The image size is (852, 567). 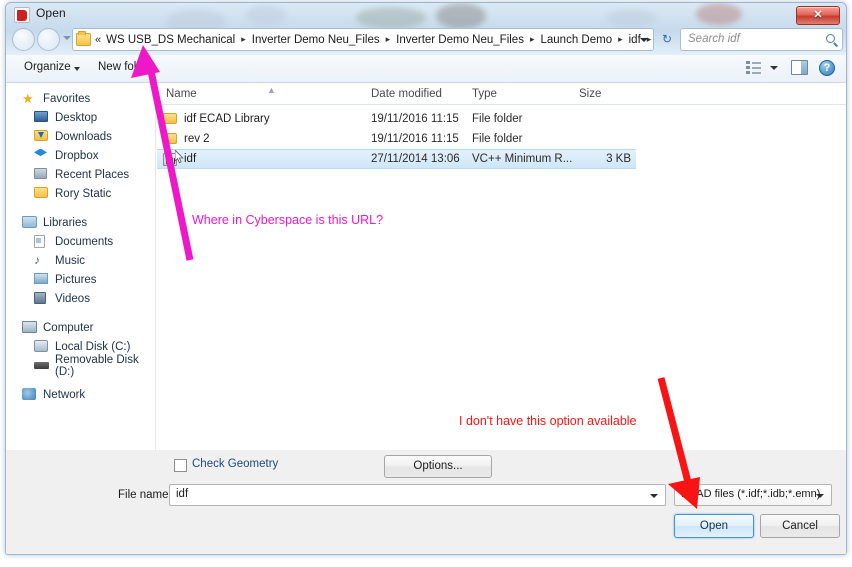 I want to click on sidebar-group-network: Network, so click(x=80, y=394).